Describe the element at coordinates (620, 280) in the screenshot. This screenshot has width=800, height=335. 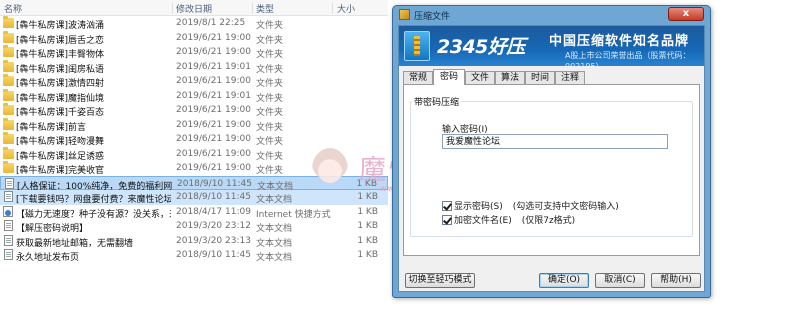
I see `cancel-button: 取消(C)` at that location.